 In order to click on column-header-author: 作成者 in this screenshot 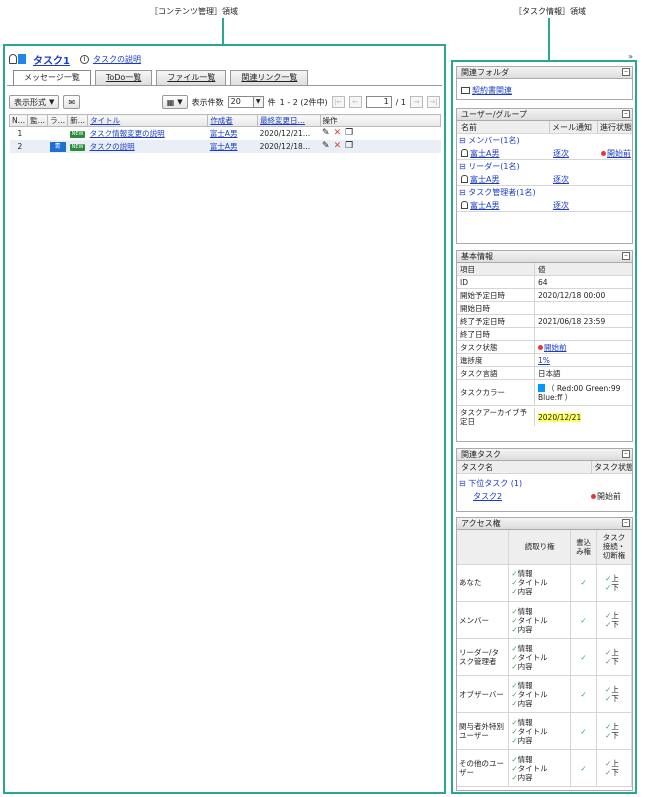, I will do `click(233, 120)`.